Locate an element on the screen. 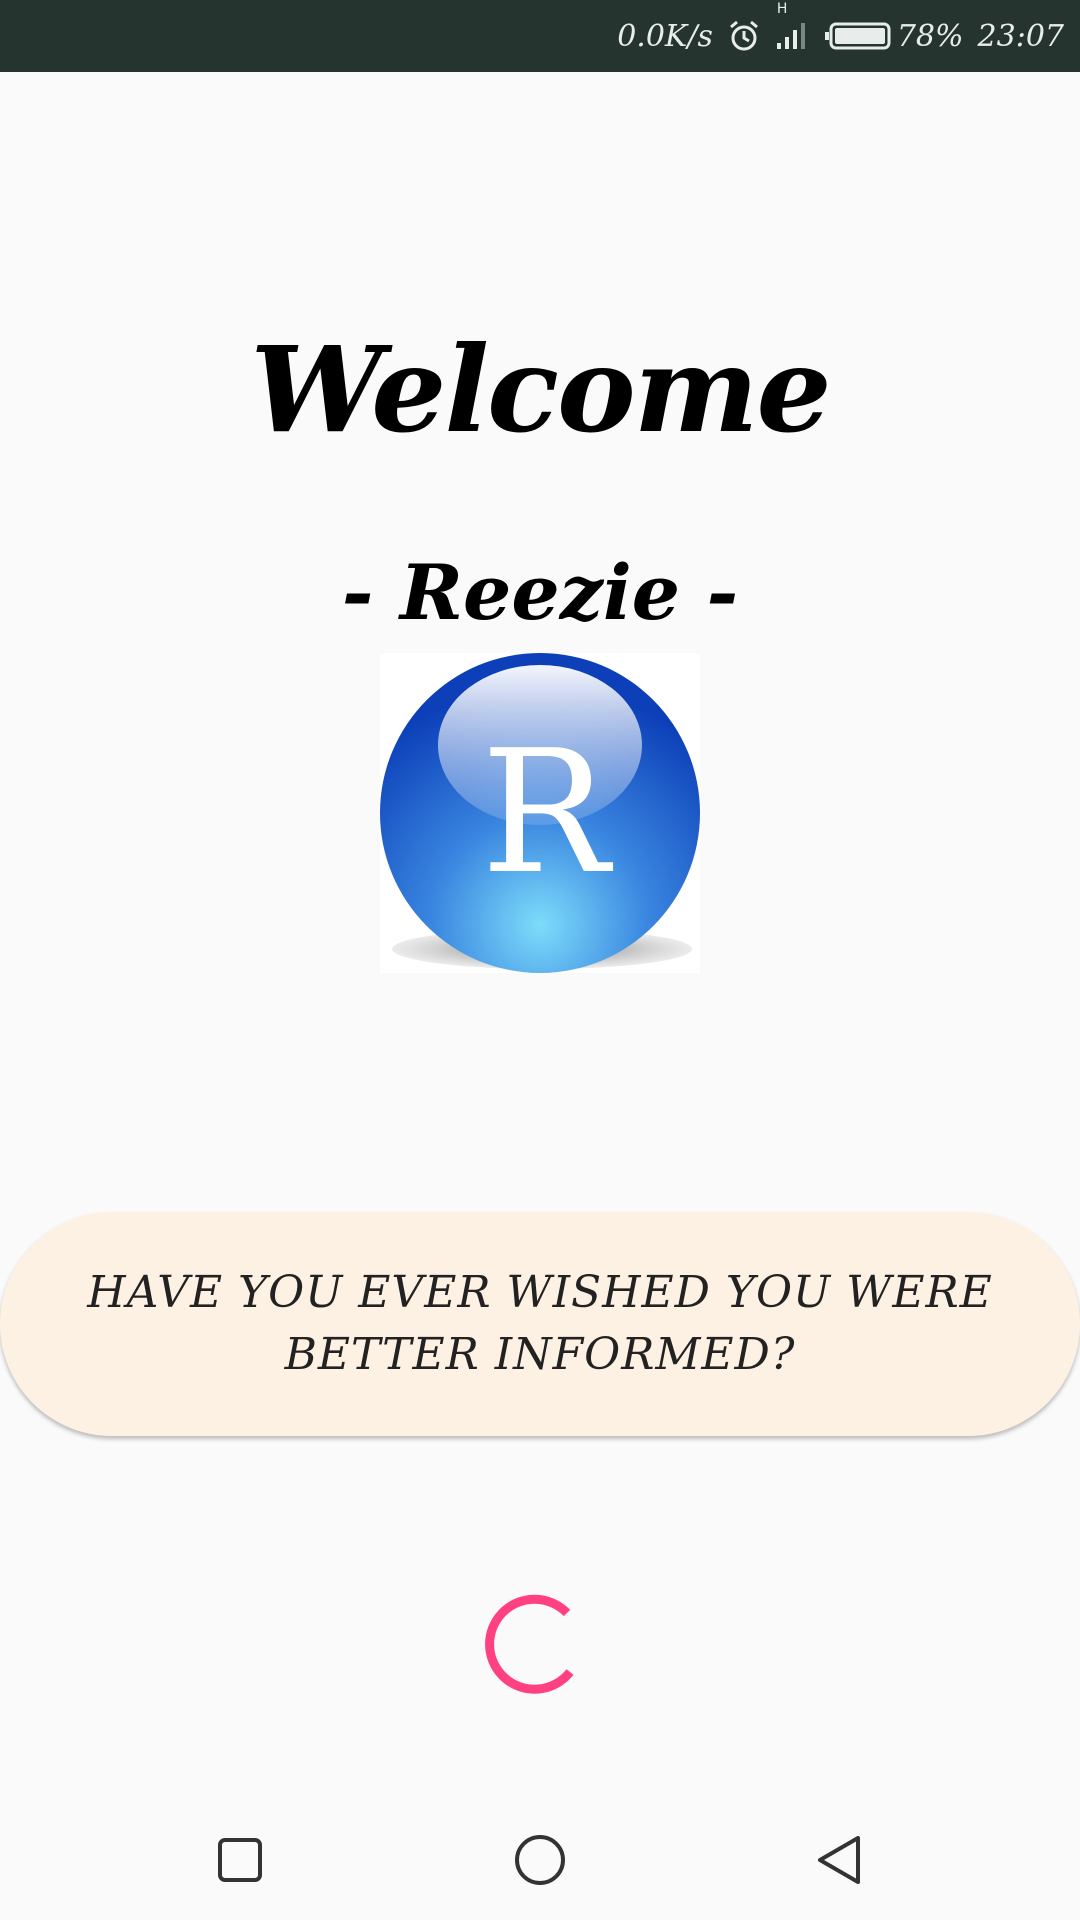 The width and height of the screenshot is (1080, 1920). navigation-bar is located at coordinates (540, 1860).